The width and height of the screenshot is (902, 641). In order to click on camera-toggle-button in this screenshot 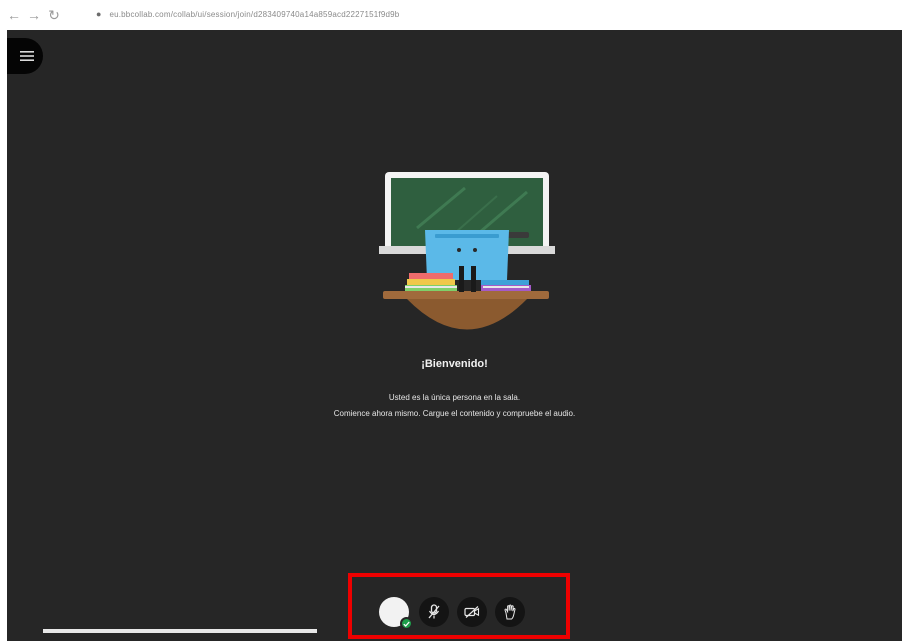, I will do `click(472, 612)`.